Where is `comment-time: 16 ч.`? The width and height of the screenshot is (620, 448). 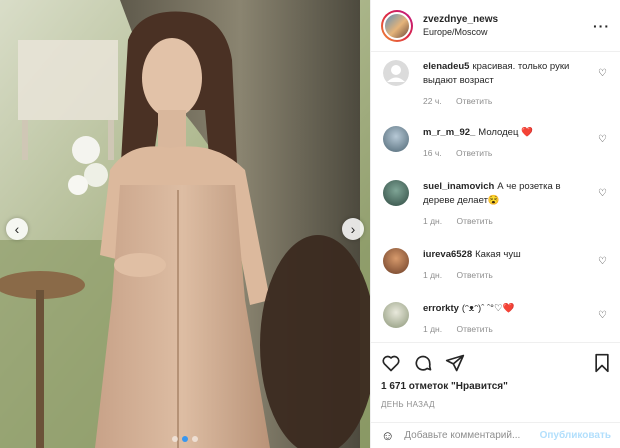
comment-time: 16 ч. is located at coordinates (432, 153).